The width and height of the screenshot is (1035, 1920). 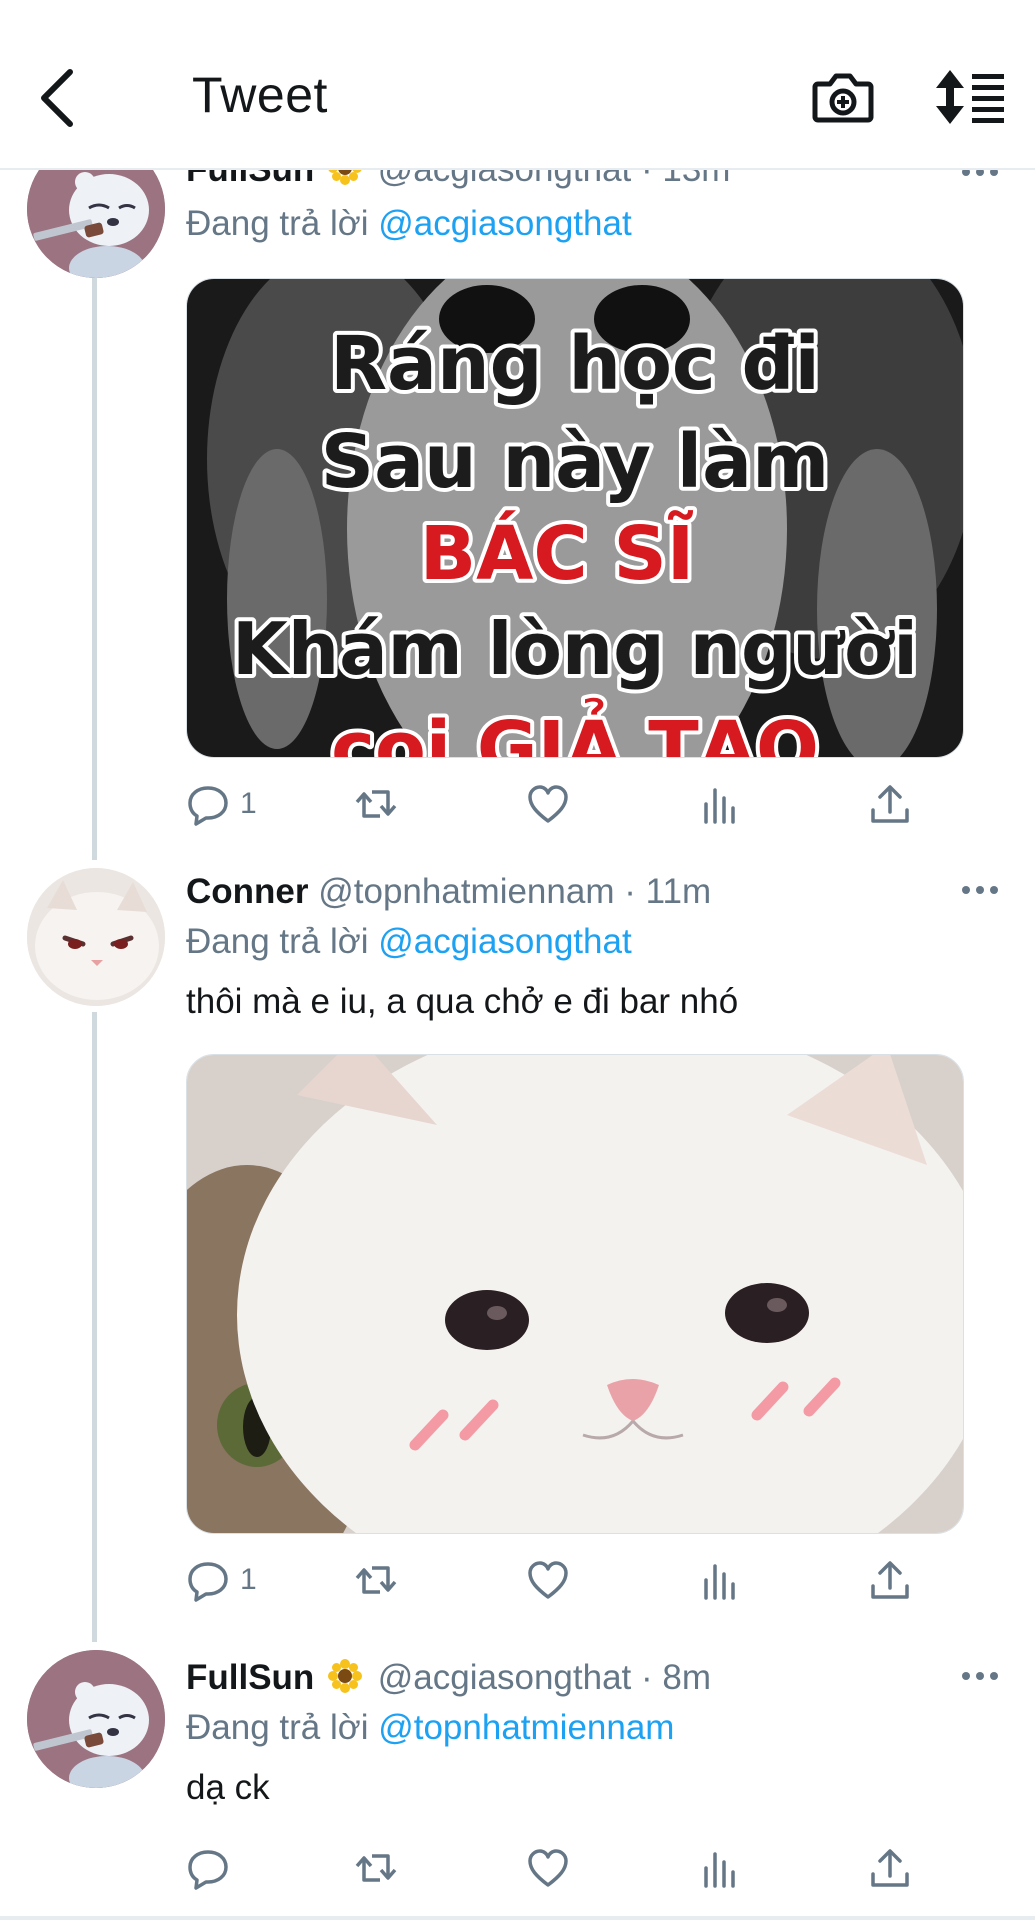 What do you see at coordinates (526, 1727) in the screenshot?
I see `reply-handle-link: @topnhatmiennam` at bounding box center [526, 1727].